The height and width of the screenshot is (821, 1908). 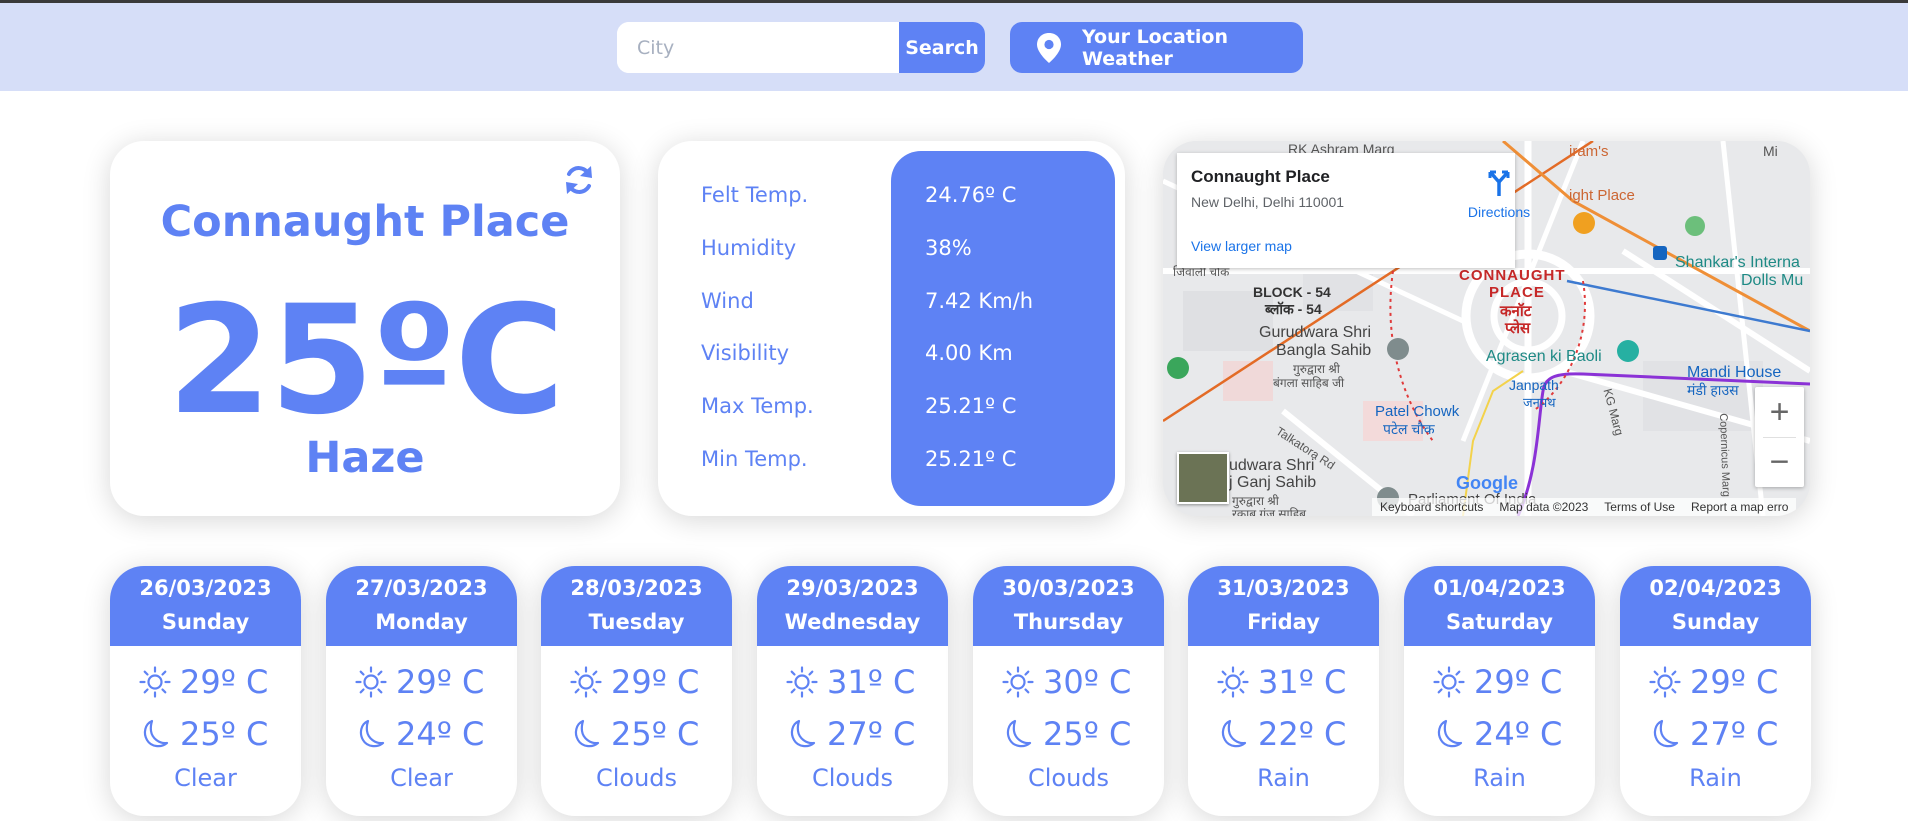 What do you see at coordinates (1779, 462) in the screenshot?
I see `zoom-out-button: −` at bounding box center [1779, 462].